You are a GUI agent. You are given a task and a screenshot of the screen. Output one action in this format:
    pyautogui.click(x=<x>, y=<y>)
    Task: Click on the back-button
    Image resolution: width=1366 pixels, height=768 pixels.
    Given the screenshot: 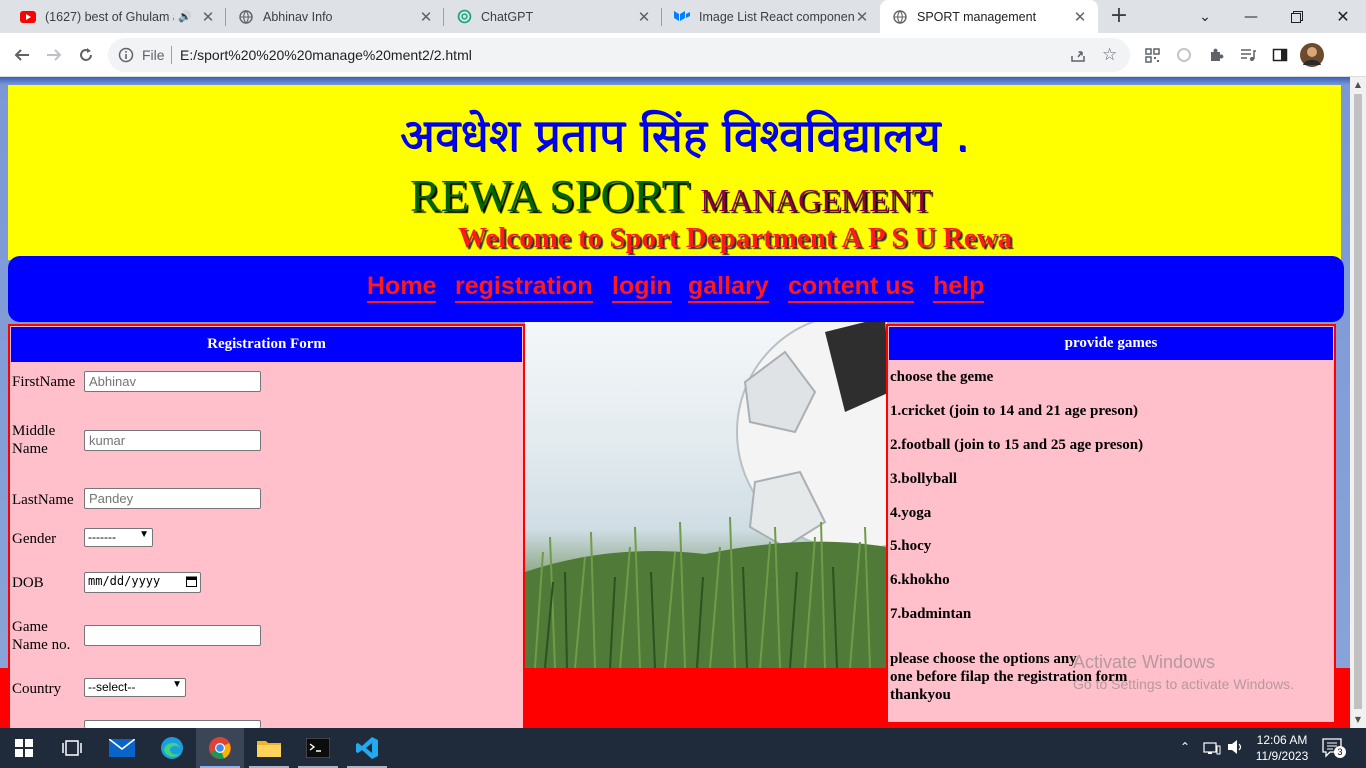 What is the action you would take?
    pyautogui.click(x=22, y=55)
    